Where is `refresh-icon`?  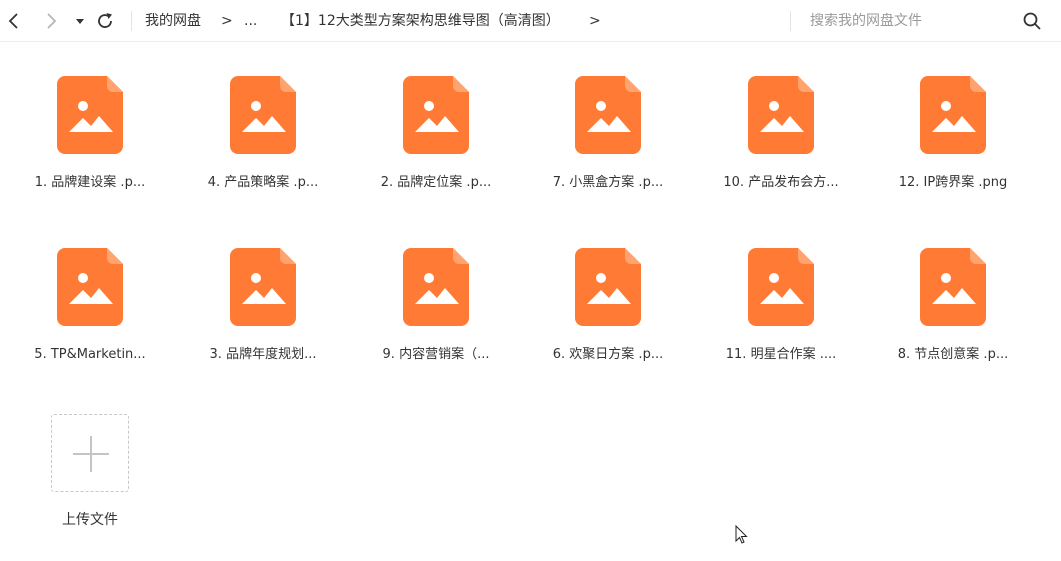 refresh-icon is located at coordinates (105, 20).